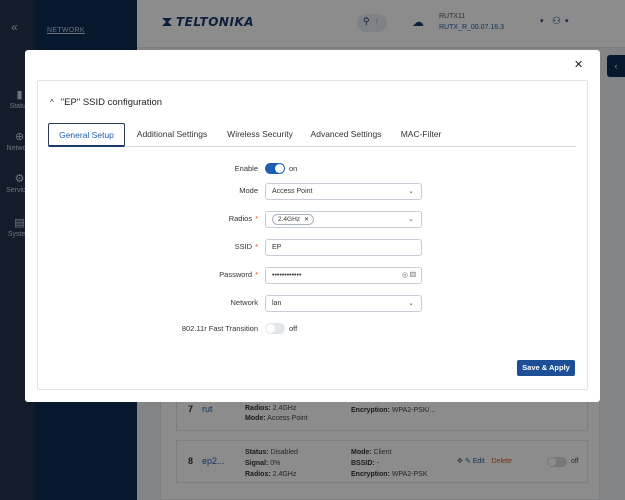  What do you see at coordinates (52, 102) in the screenshot?
I see `chevron-up-icon: ^` at bounding box center [52, 102].